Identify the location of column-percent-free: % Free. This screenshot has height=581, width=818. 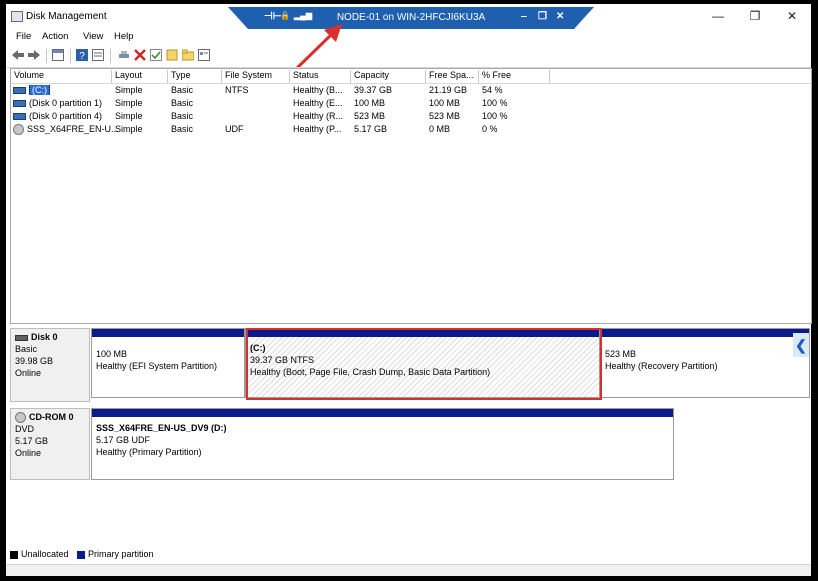
(514, 76).